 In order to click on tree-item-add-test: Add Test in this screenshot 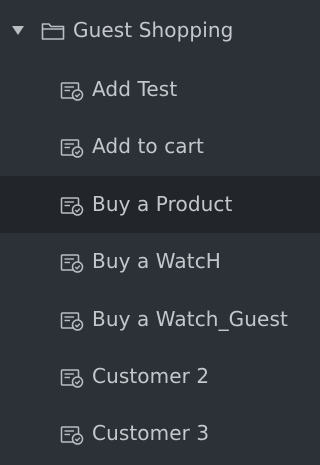, I will do `click(160, 89)`.